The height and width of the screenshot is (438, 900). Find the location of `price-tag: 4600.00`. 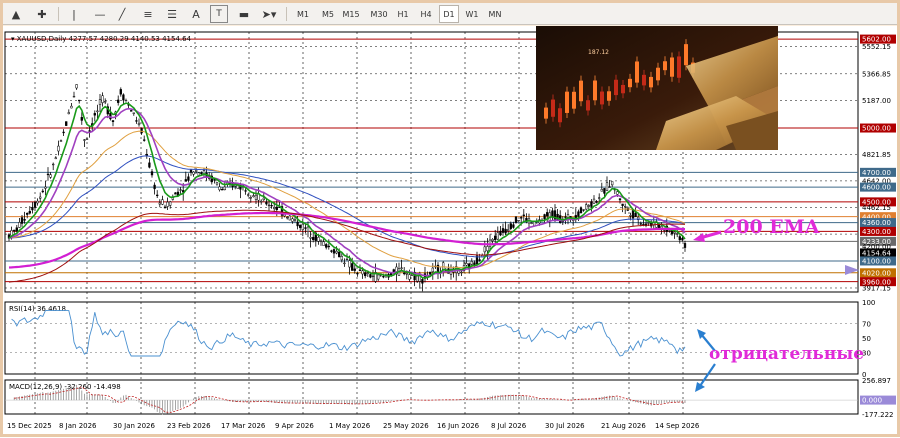

price-tag: 4600.00 is located at coordinates (876, 188).